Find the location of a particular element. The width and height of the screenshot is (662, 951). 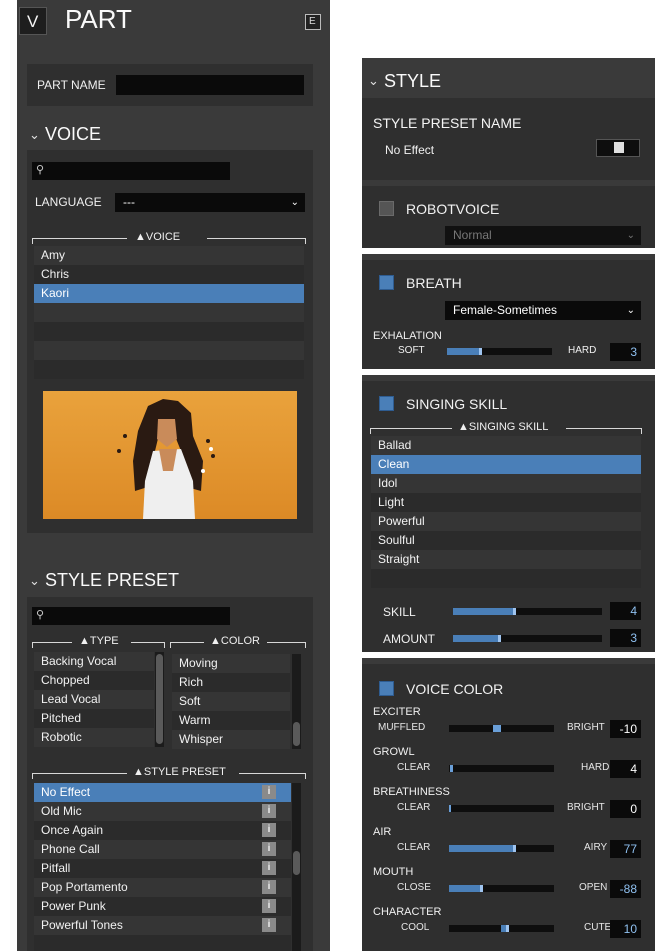

edit-button: E is located at coordinates (313, 22).